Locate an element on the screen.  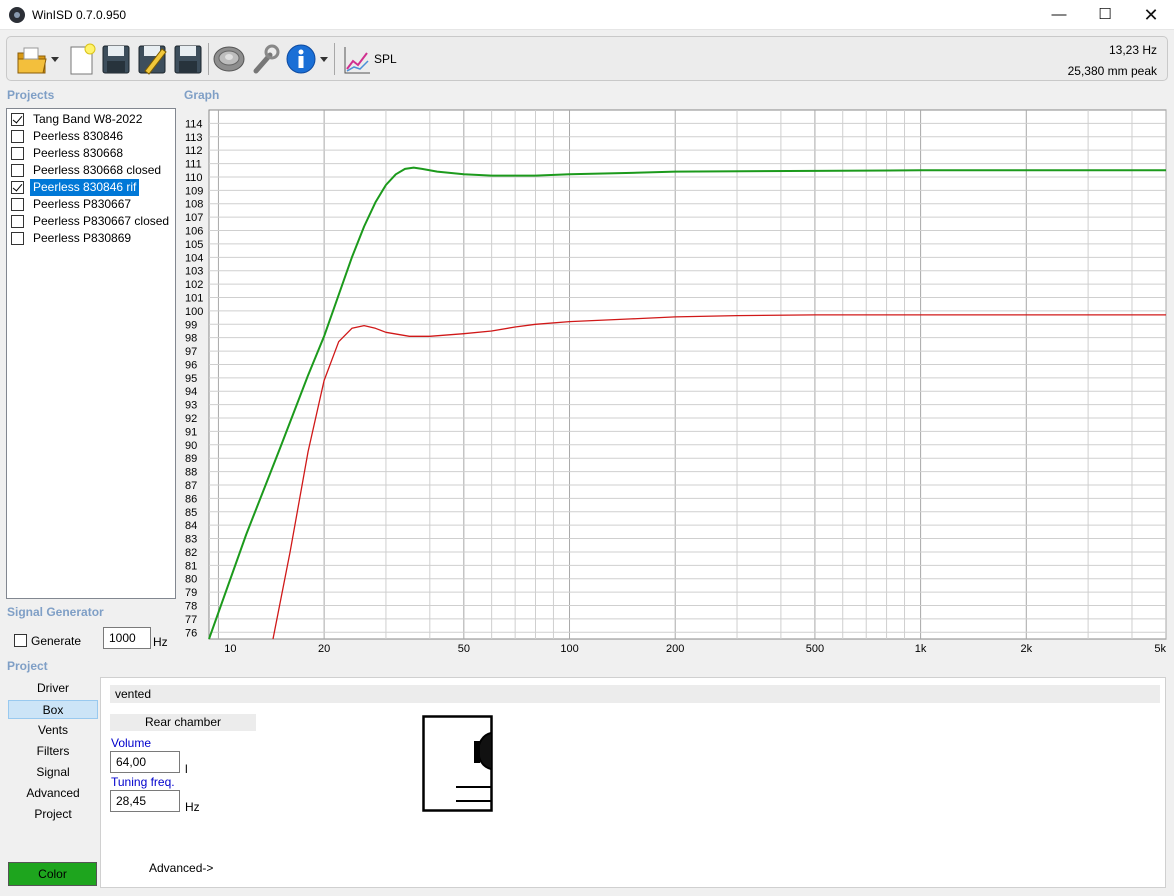
project-nav-signal: Signal is located at coordinates (53, 772).